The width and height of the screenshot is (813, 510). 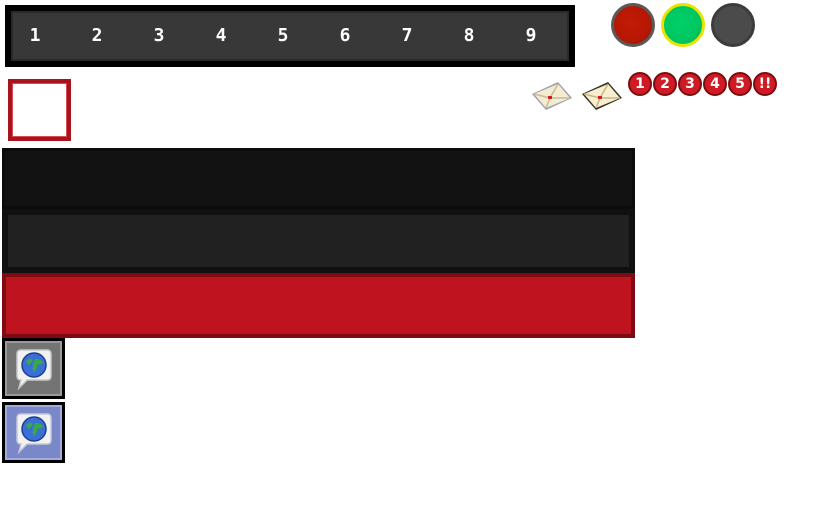 What do you see at coordinates (221, 36) in the screenshot?
I see `hotbar-slot-4: 4` at bounding box center [221, 36].